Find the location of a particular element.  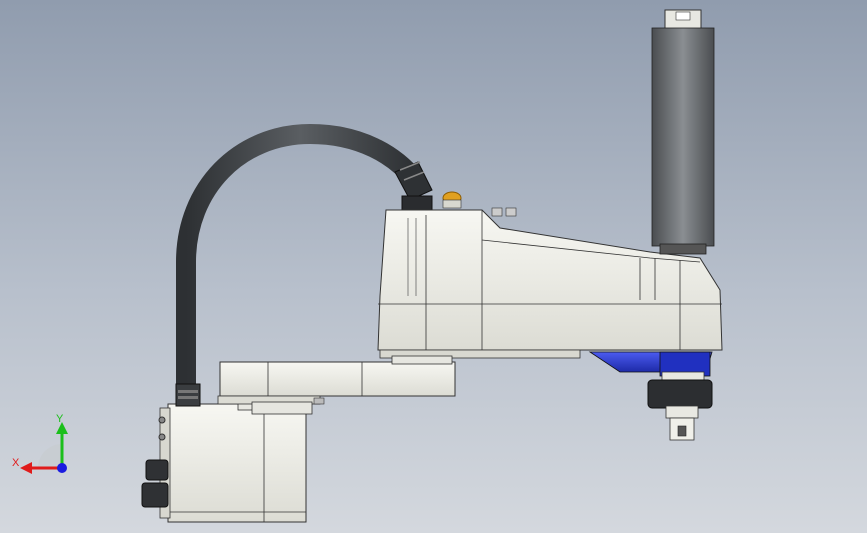

bellows is located at coordinates (683, 132).